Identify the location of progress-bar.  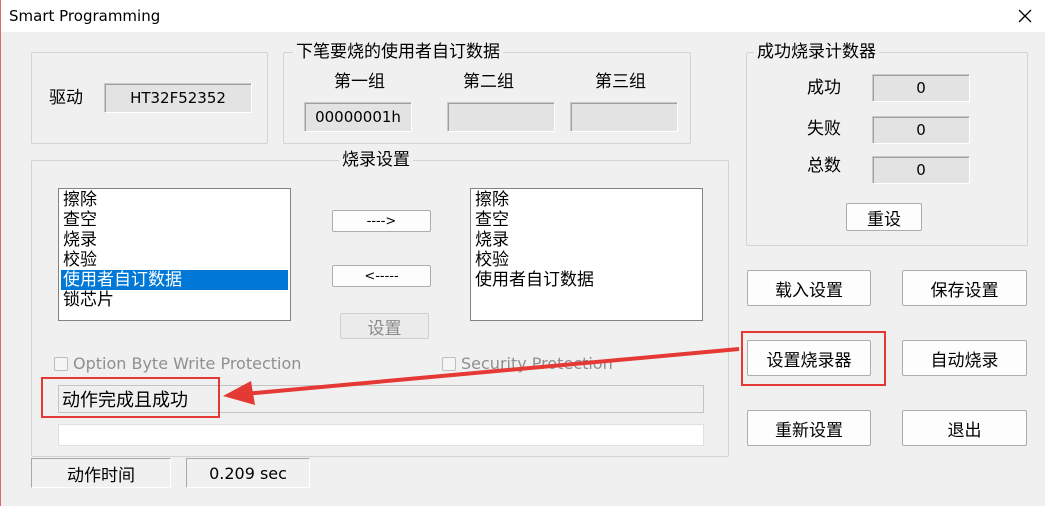
(381, 435).